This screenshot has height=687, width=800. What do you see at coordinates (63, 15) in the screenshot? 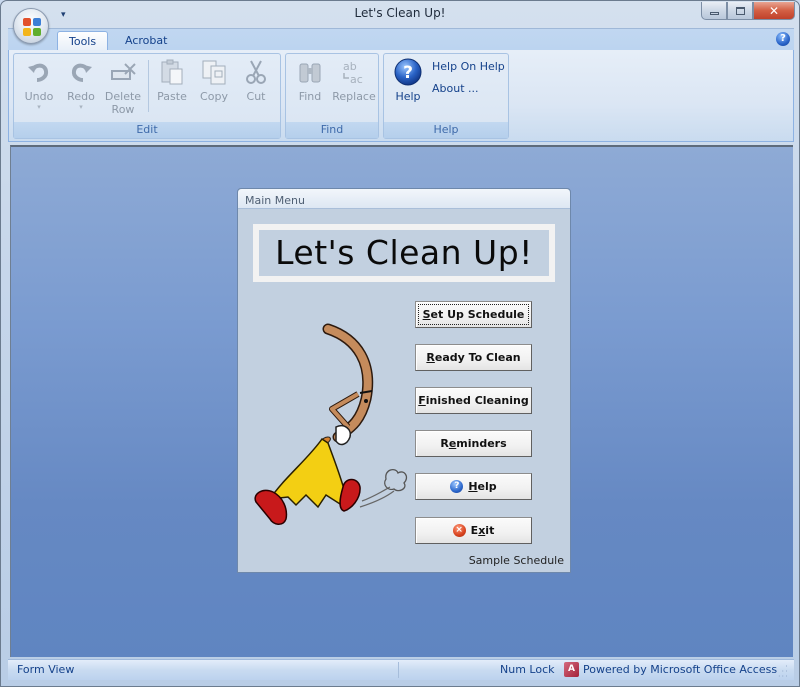
I see `customize-quick-access-icon: ▾` at bounding box center [63, 15].